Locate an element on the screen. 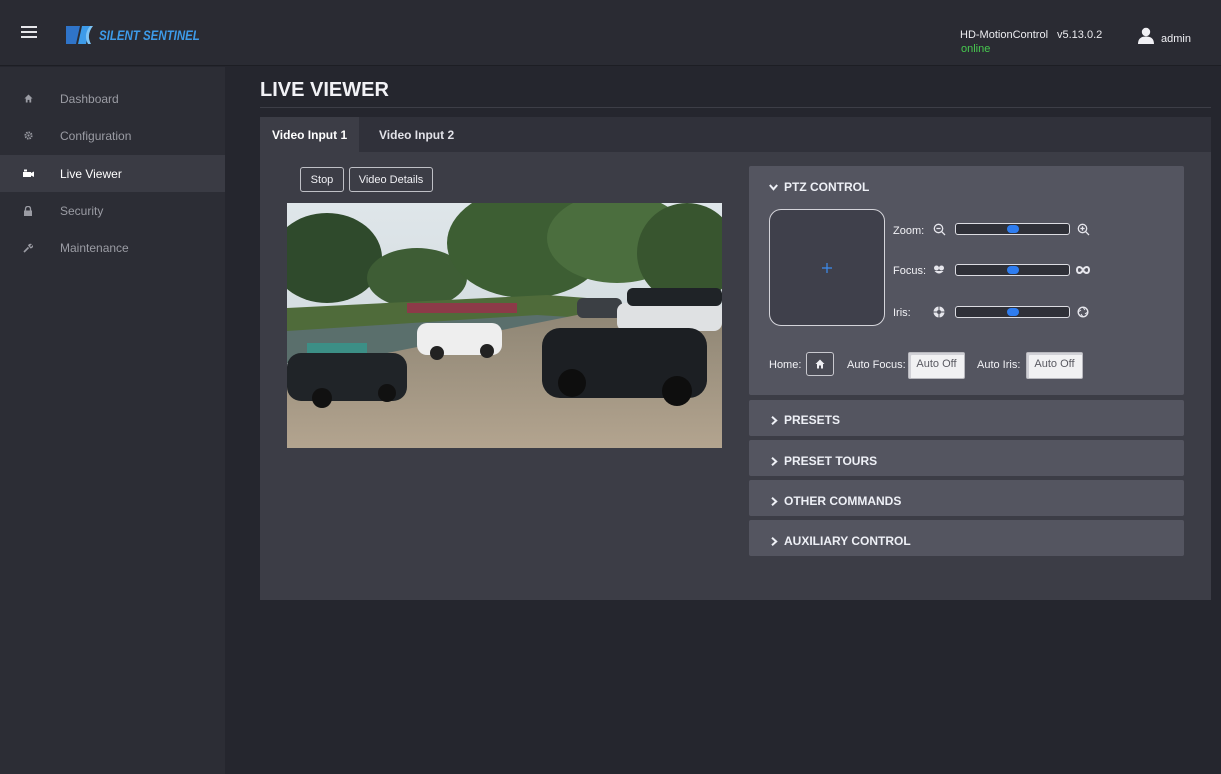 This screenshot has height=774, width=1221. sidebar-item-label: Live Viewer is located at coordinates (91, 173).